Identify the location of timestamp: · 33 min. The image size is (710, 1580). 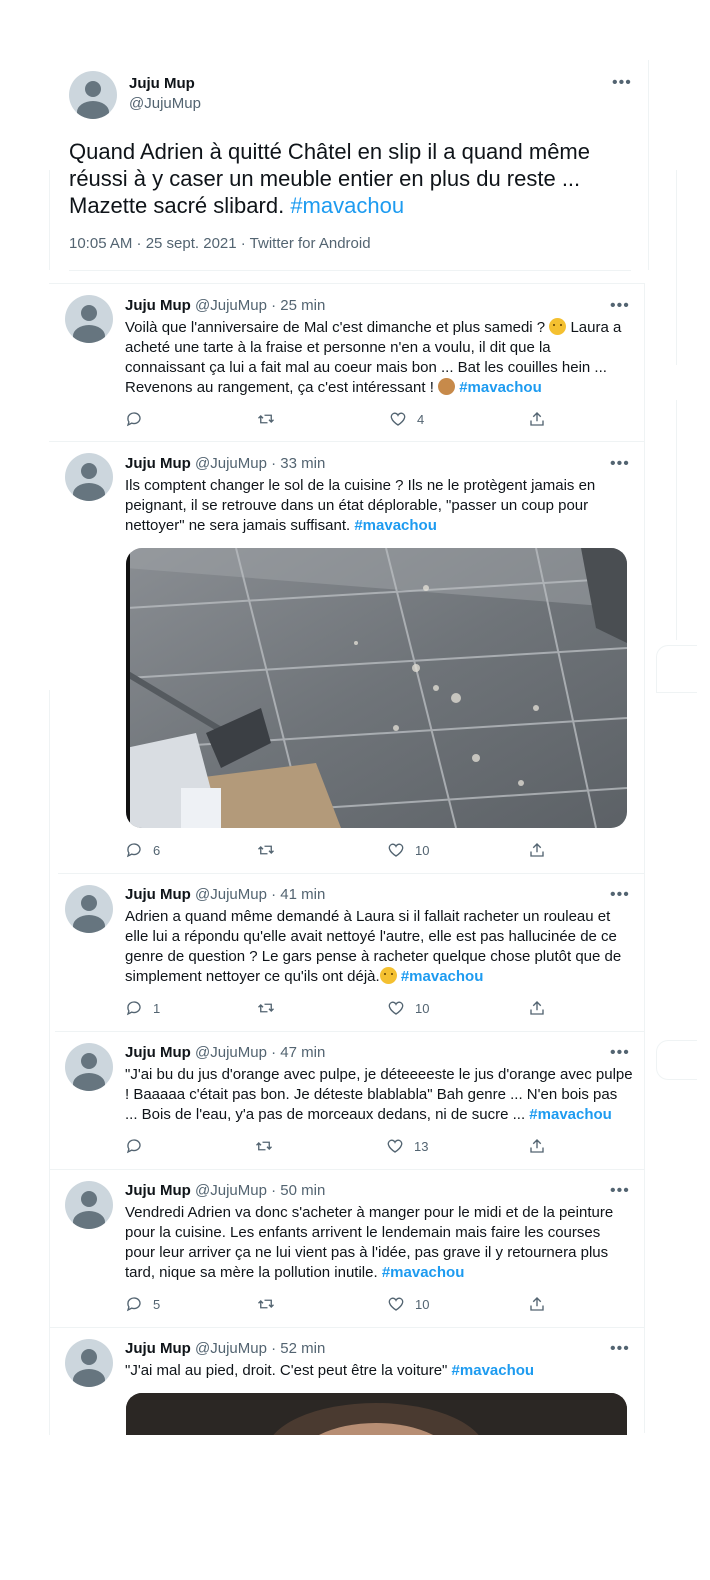
(298, 463).